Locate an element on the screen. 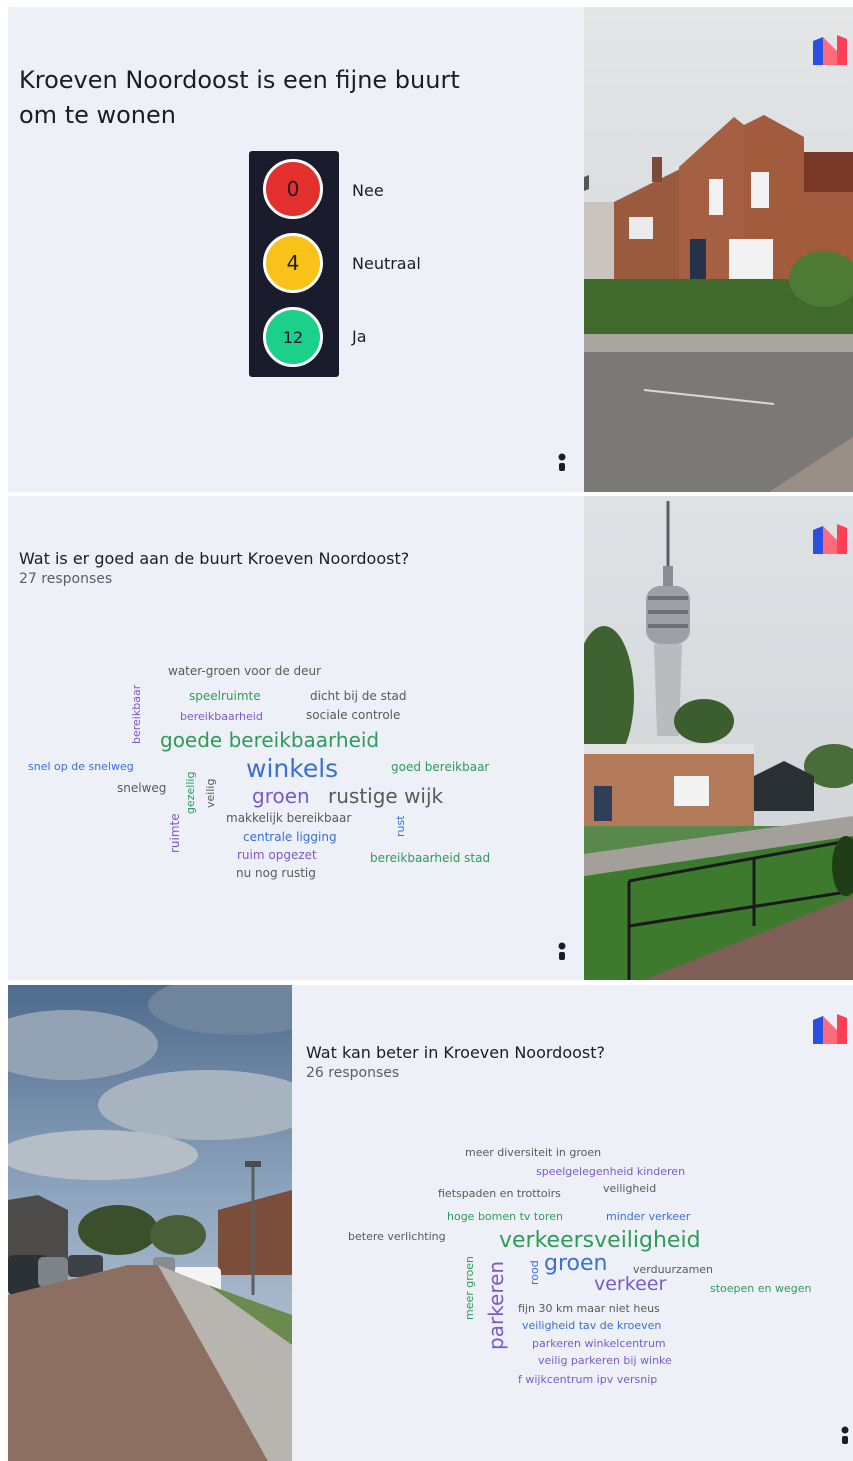 The image size is (853, 1461). word: fijn 30 km maar niet heus is located at coordinates (589, 1308).